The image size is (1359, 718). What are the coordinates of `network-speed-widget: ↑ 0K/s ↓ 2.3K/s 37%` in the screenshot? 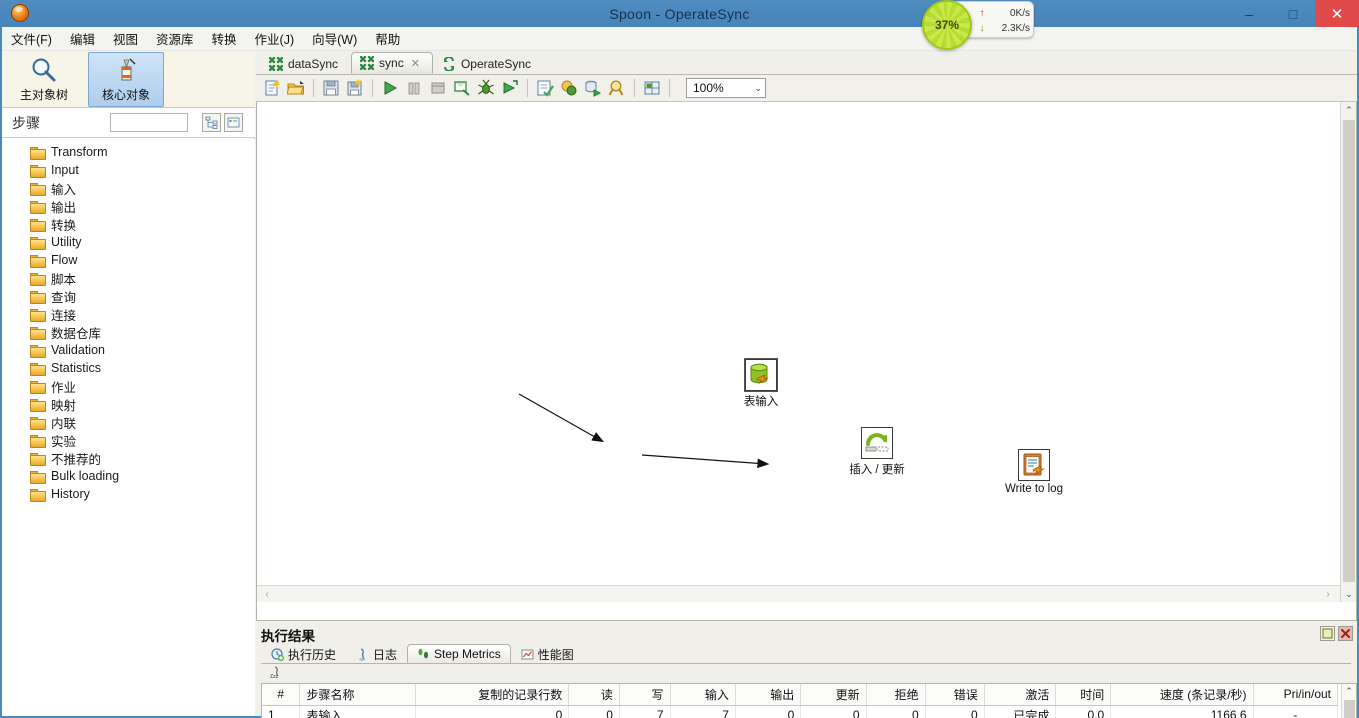 It's located at (978, 25).